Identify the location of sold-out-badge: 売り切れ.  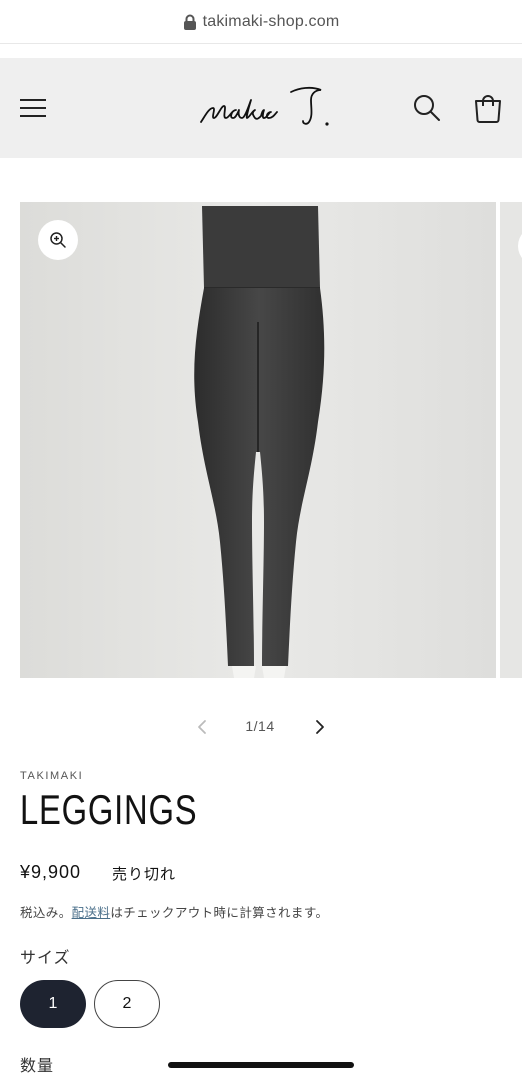
(144, 874).